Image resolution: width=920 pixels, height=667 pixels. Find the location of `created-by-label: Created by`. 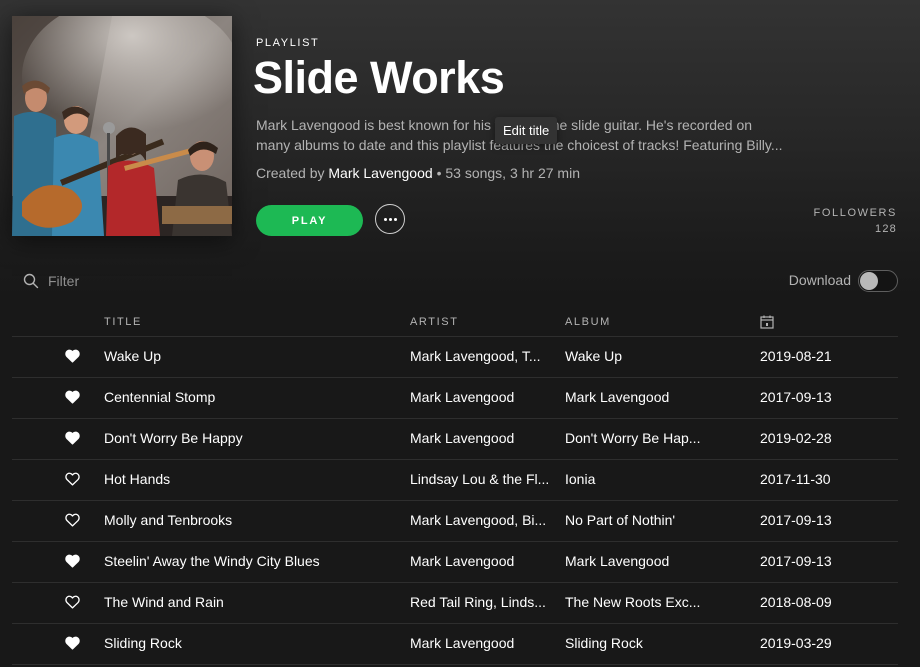

created-by-label: Created by is located at coordinates (290, 173).